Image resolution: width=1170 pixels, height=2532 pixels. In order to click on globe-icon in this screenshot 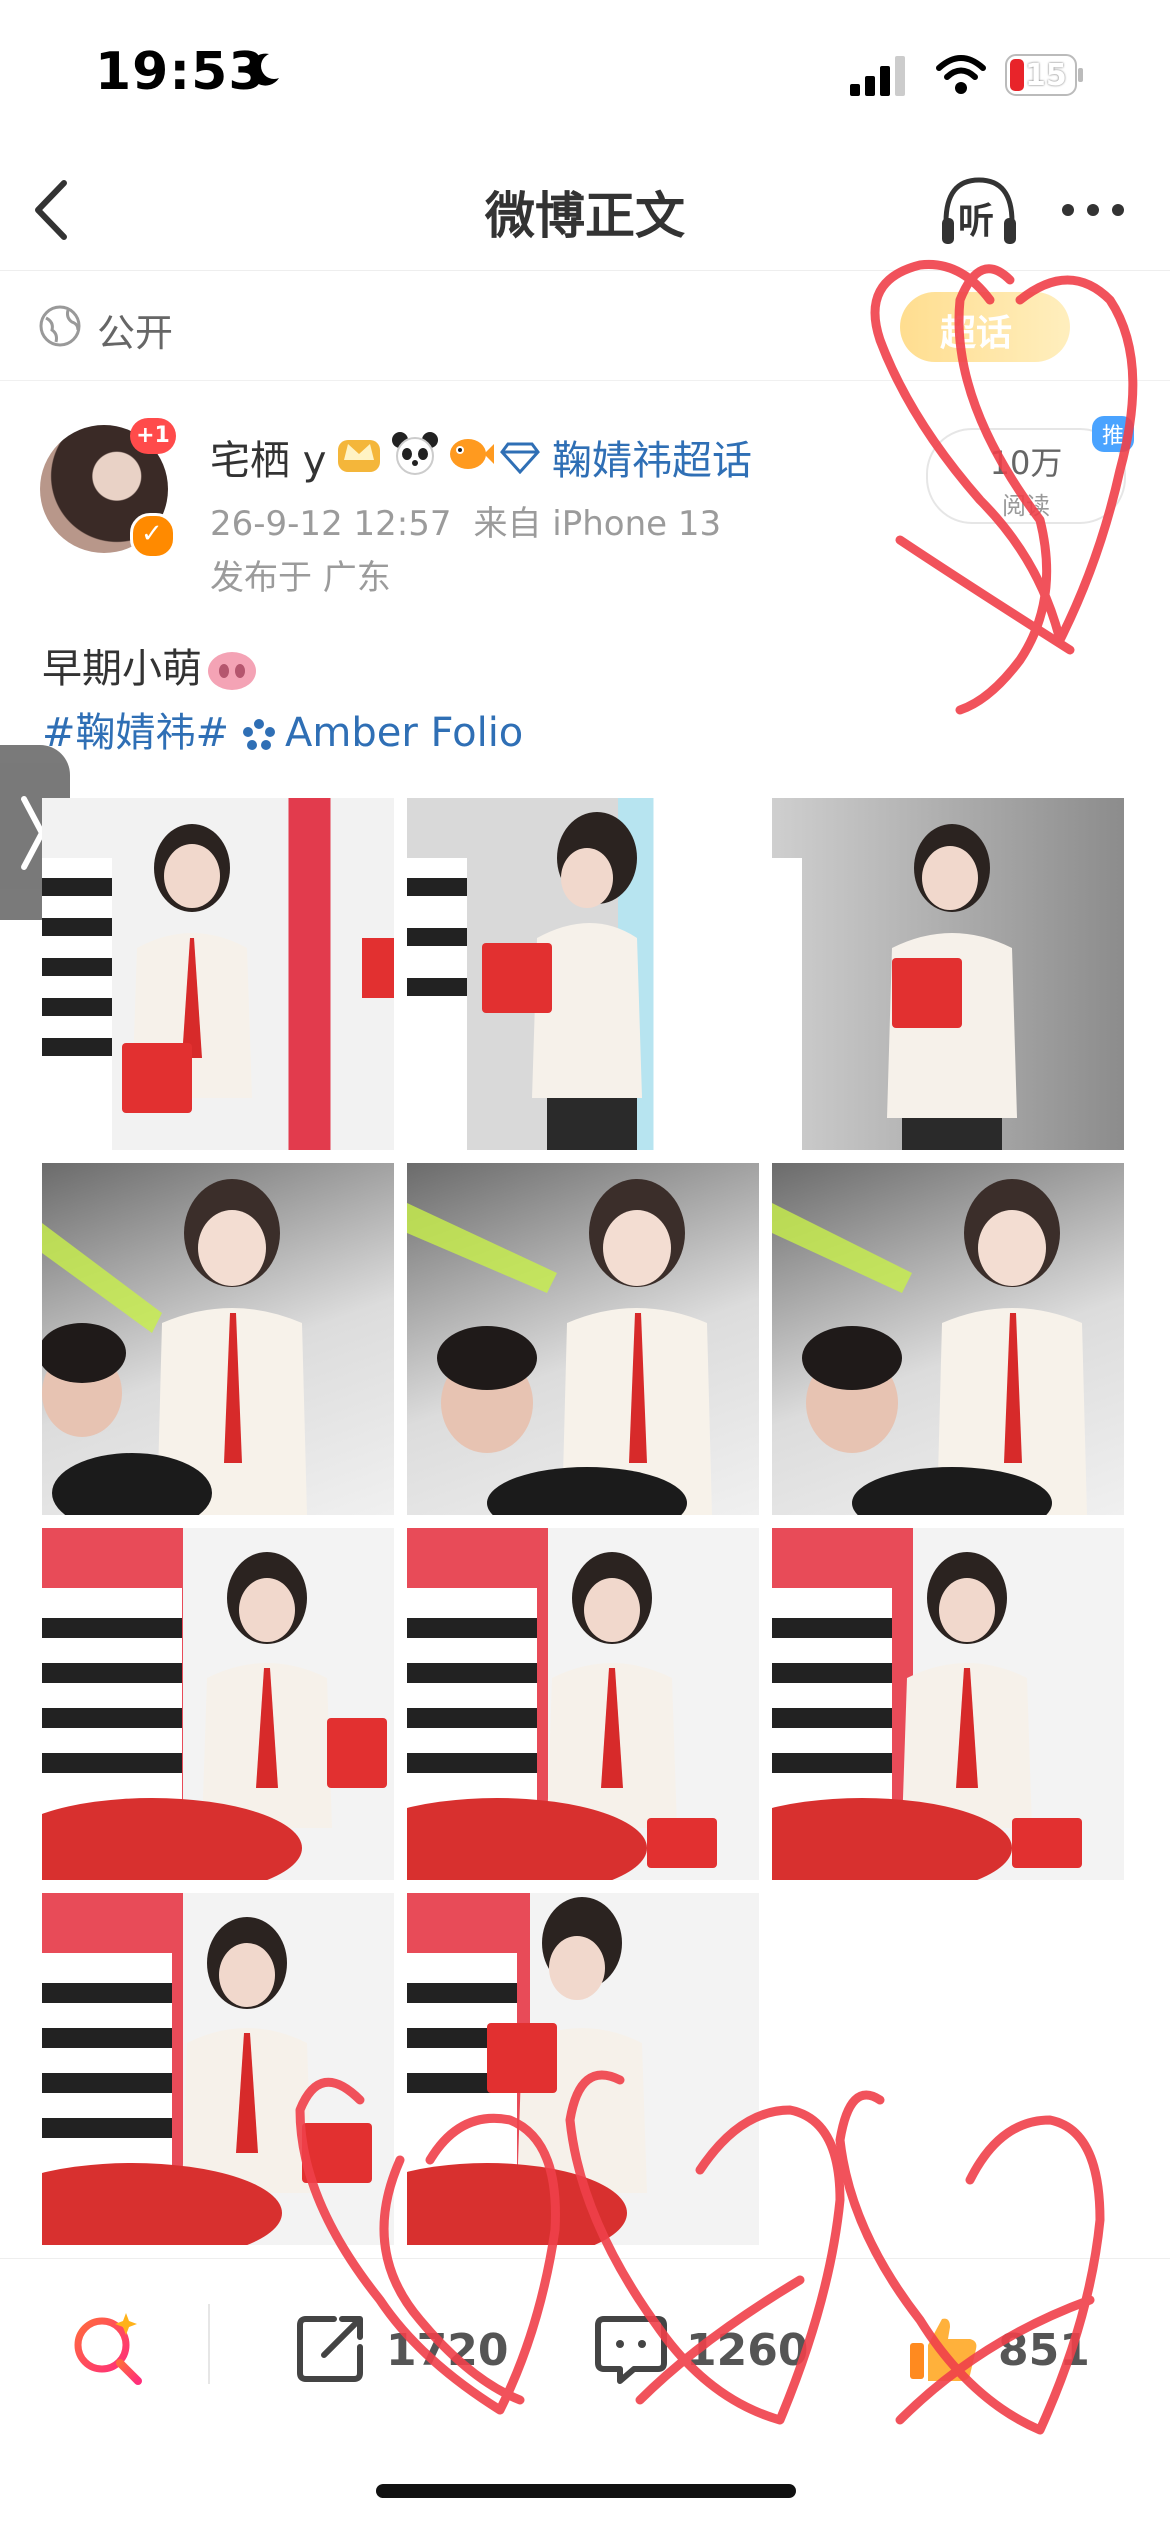, I will do `click(60, 326)`.